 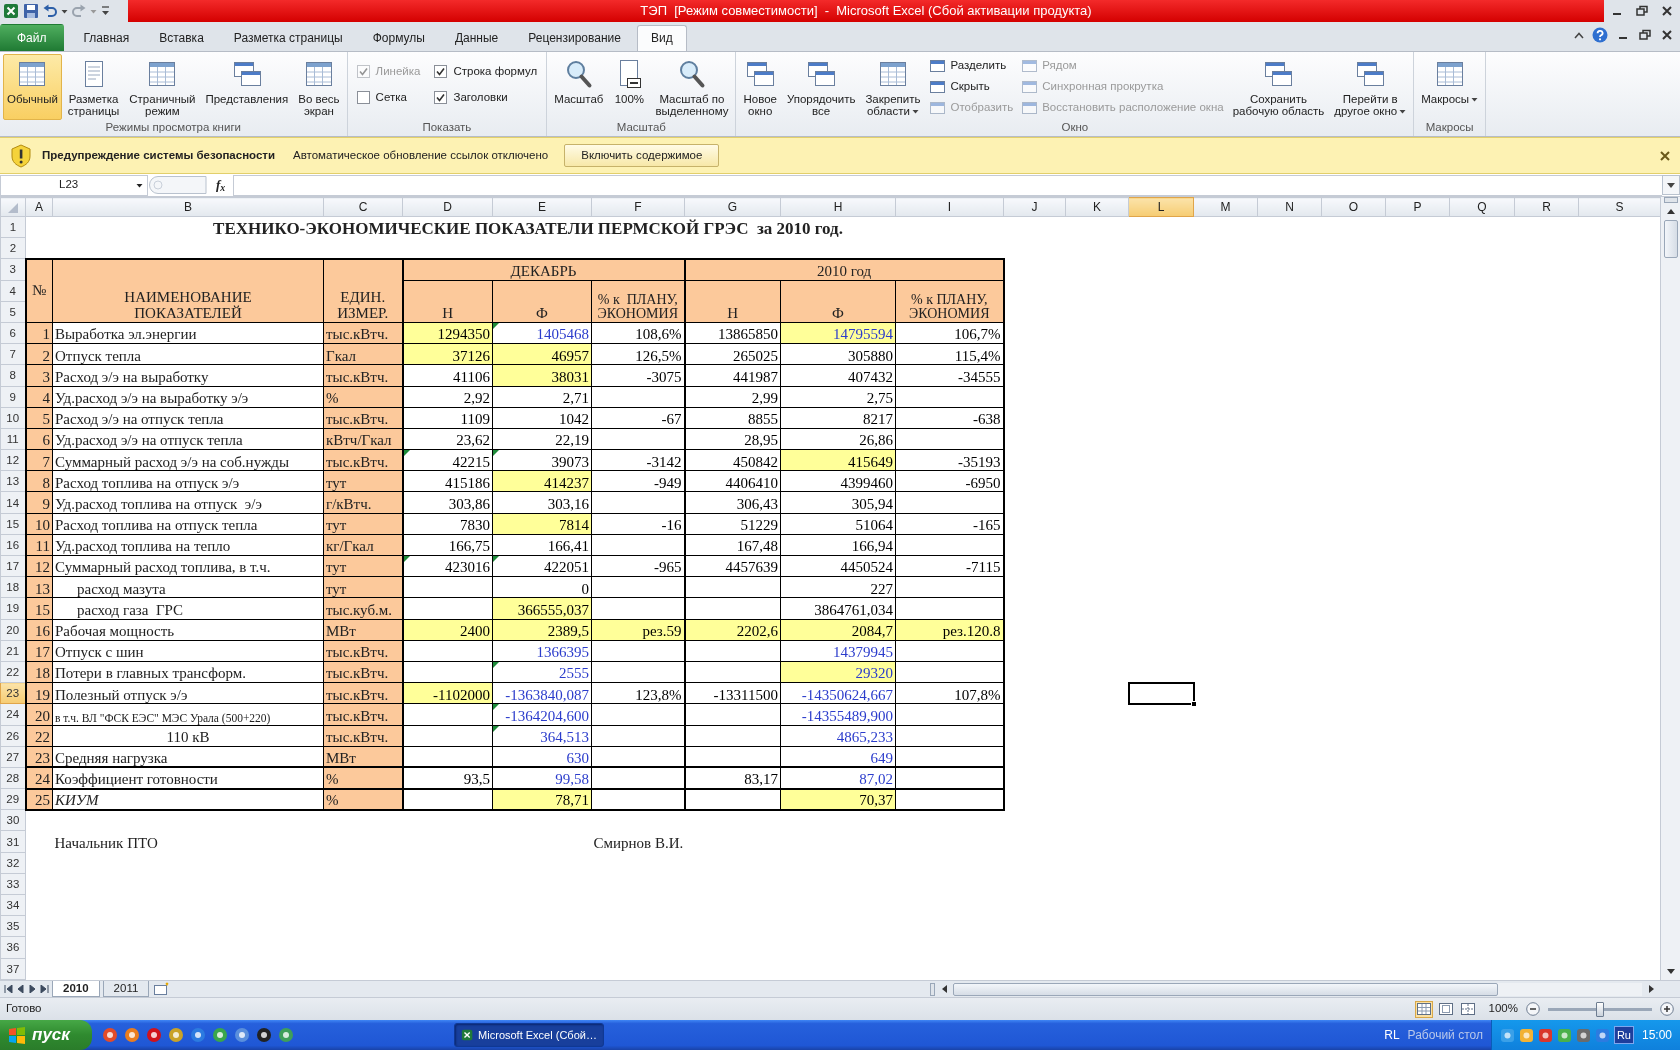 I want to click on row-header: 24, so click(x=13, y=714).